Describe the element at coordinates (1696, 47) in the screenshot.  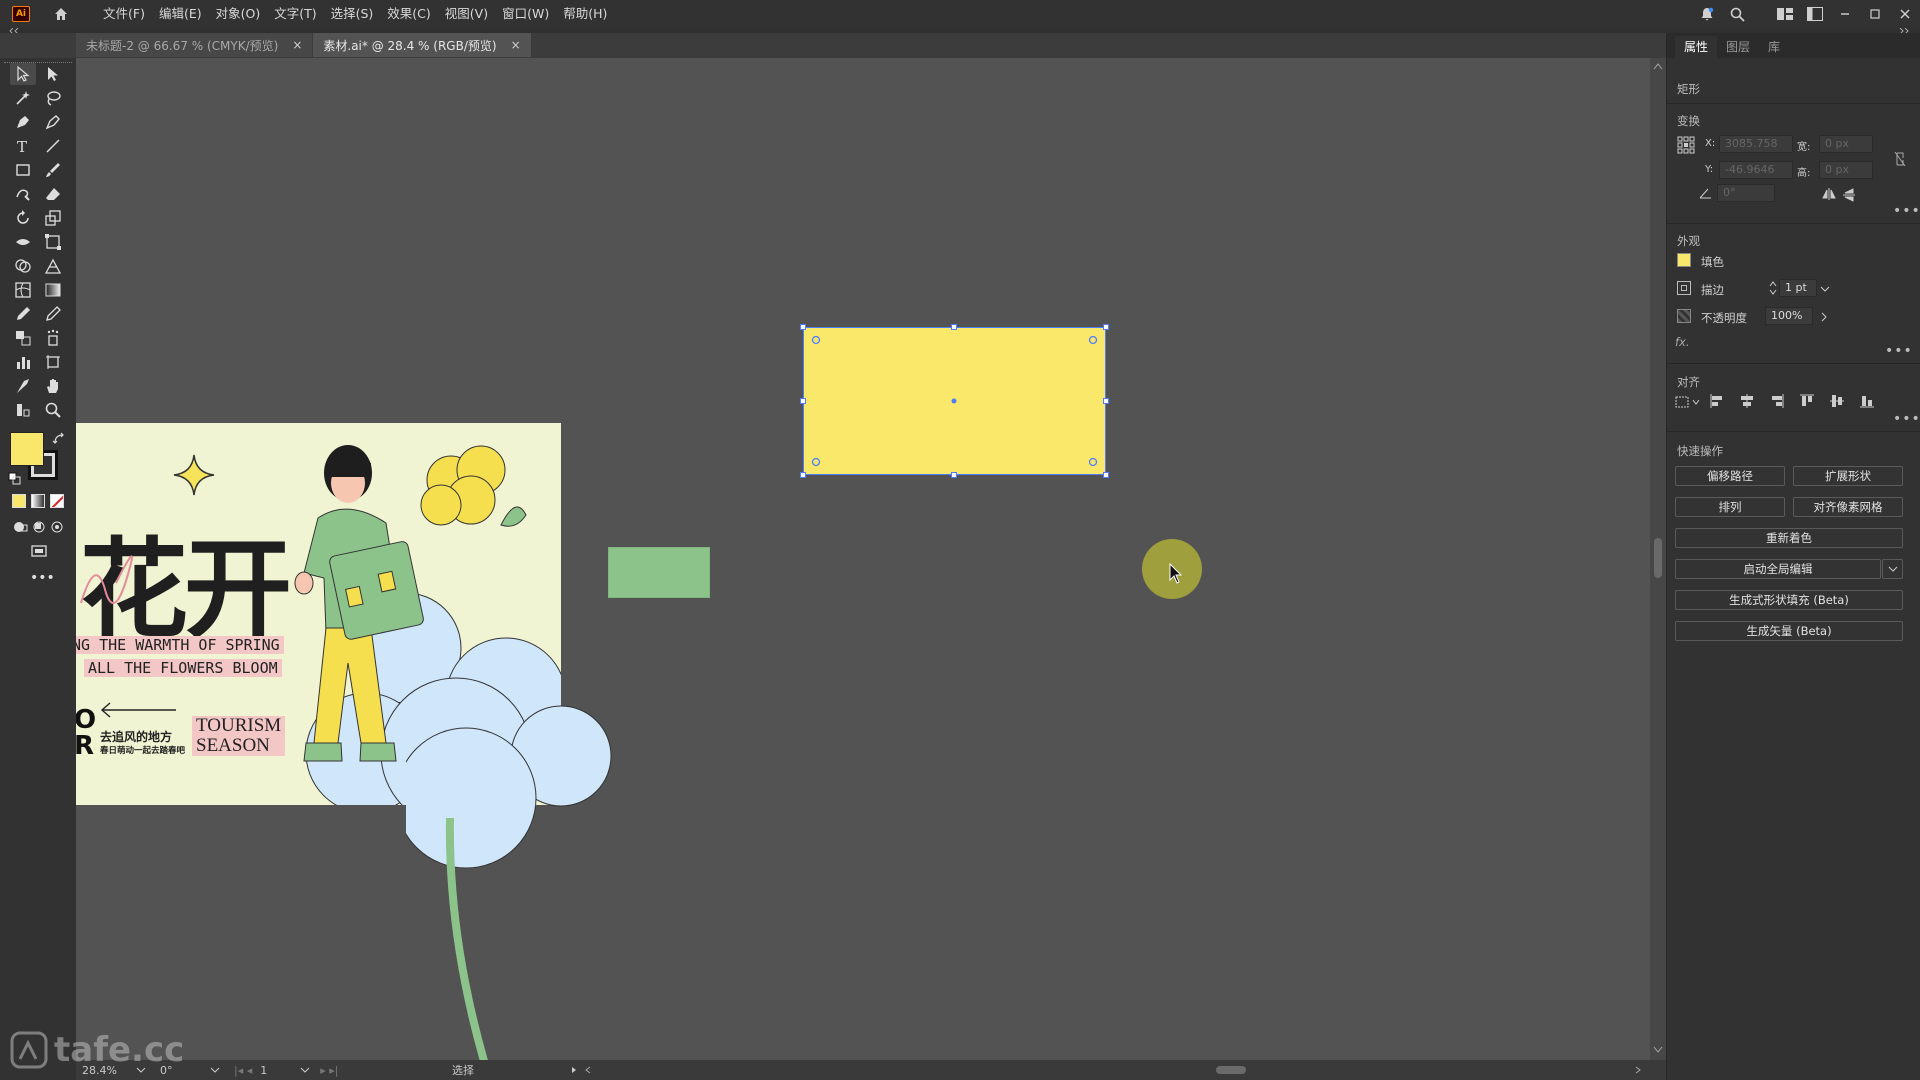
I see `tab-properties: 属性` at that location.